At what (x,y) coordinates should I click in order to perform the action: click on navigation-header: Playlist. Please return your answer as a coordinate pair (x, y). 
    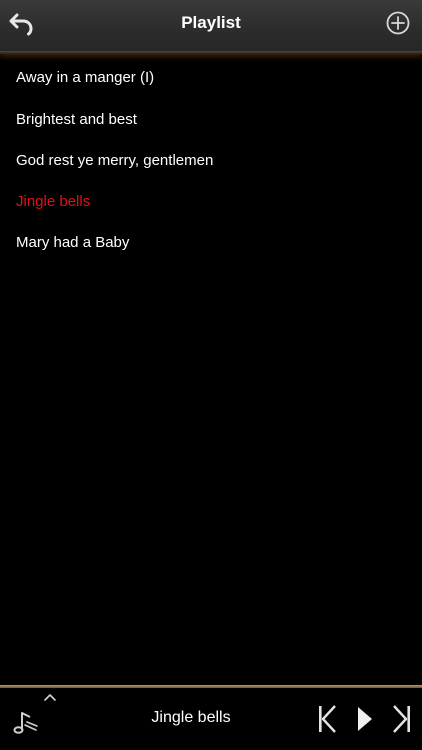
    Looking at the image, I should click on (211, 27).